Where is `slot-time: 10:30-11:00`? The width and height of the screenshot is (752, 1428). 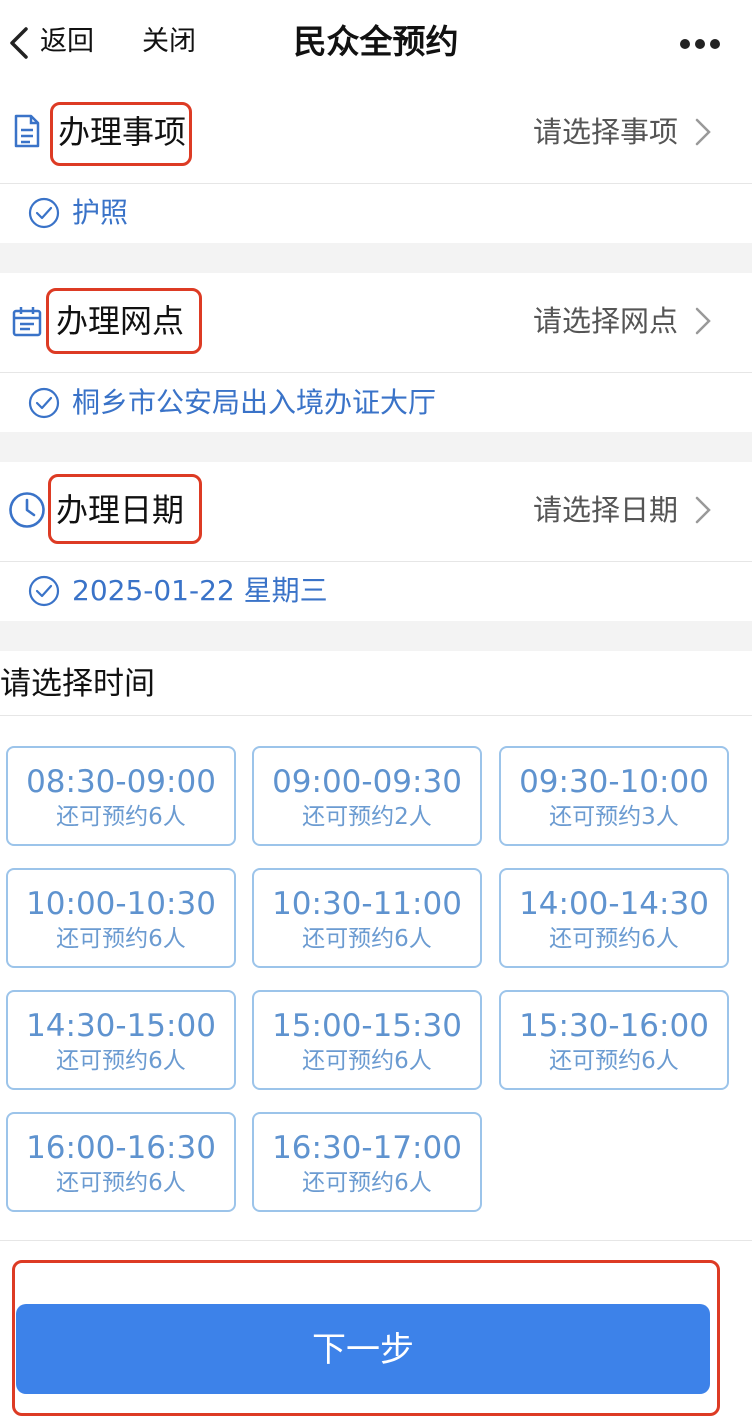 slot-time: 10:30-11:00 is located at coordinates (367, 904).